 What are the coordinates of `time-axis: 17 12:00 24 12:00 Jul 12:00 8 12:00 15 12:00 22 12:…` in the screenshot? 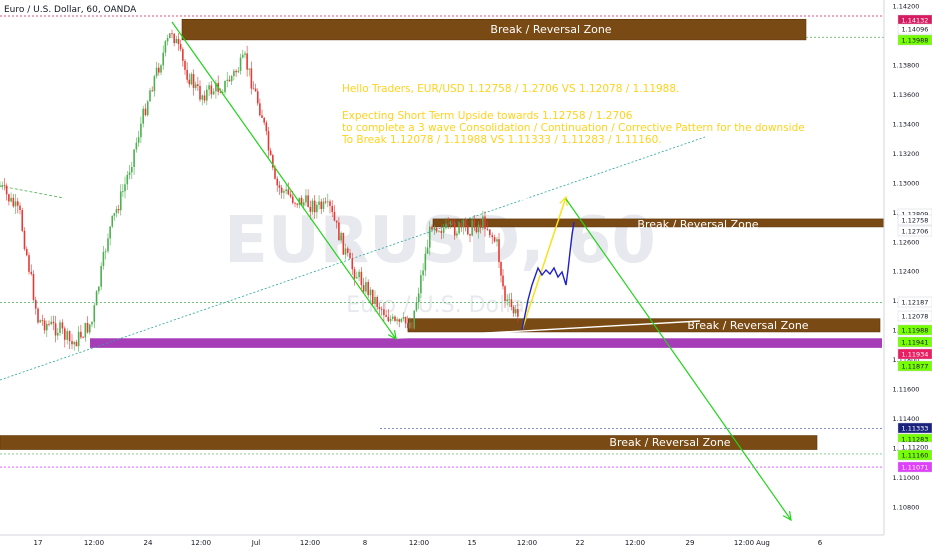 It's located at (466, 542).